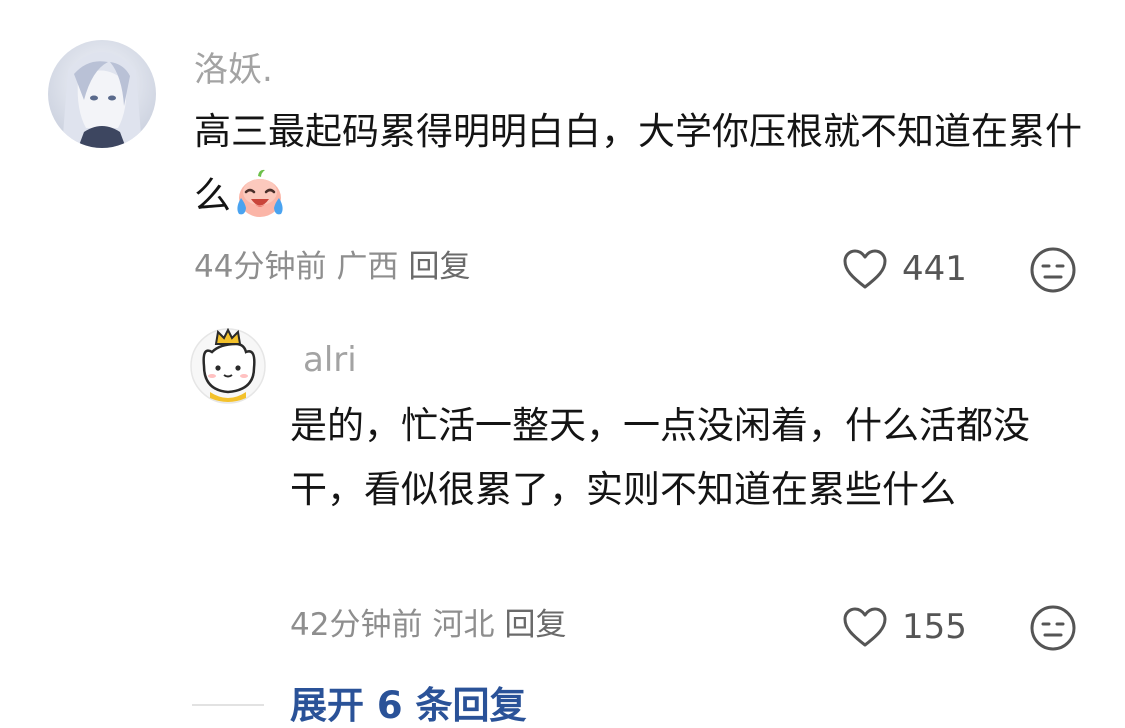  Describe the element at coordinates (367, 267) in the screenshot. I see `comment-location: 广西` at that location.